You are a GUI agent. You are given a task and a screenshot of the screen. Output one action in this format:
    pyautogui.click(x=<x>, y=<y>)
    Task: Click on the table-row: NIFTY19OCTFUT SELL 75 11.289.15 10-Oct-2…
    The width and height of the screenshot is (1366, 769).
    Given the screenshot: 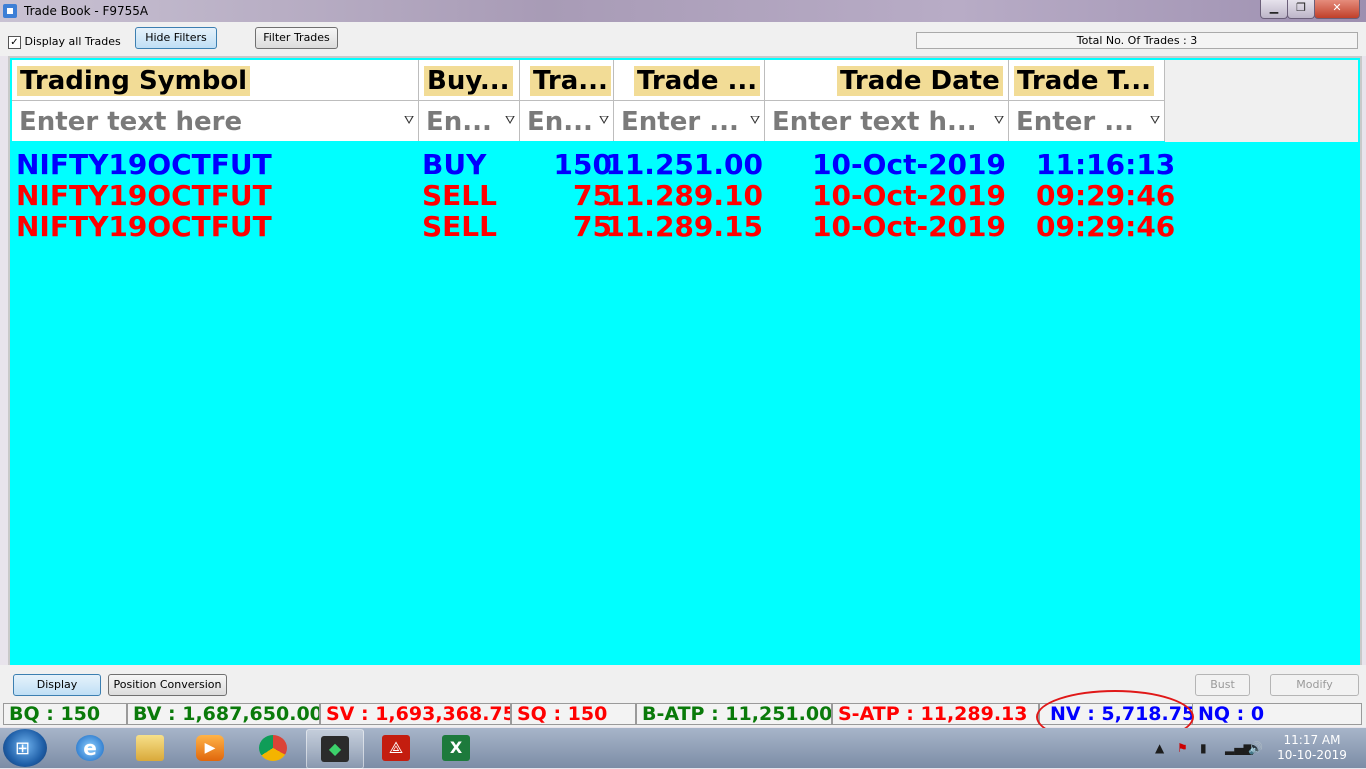 What is the action you would take?
    pyautogui.click(x=592, y=226)
    